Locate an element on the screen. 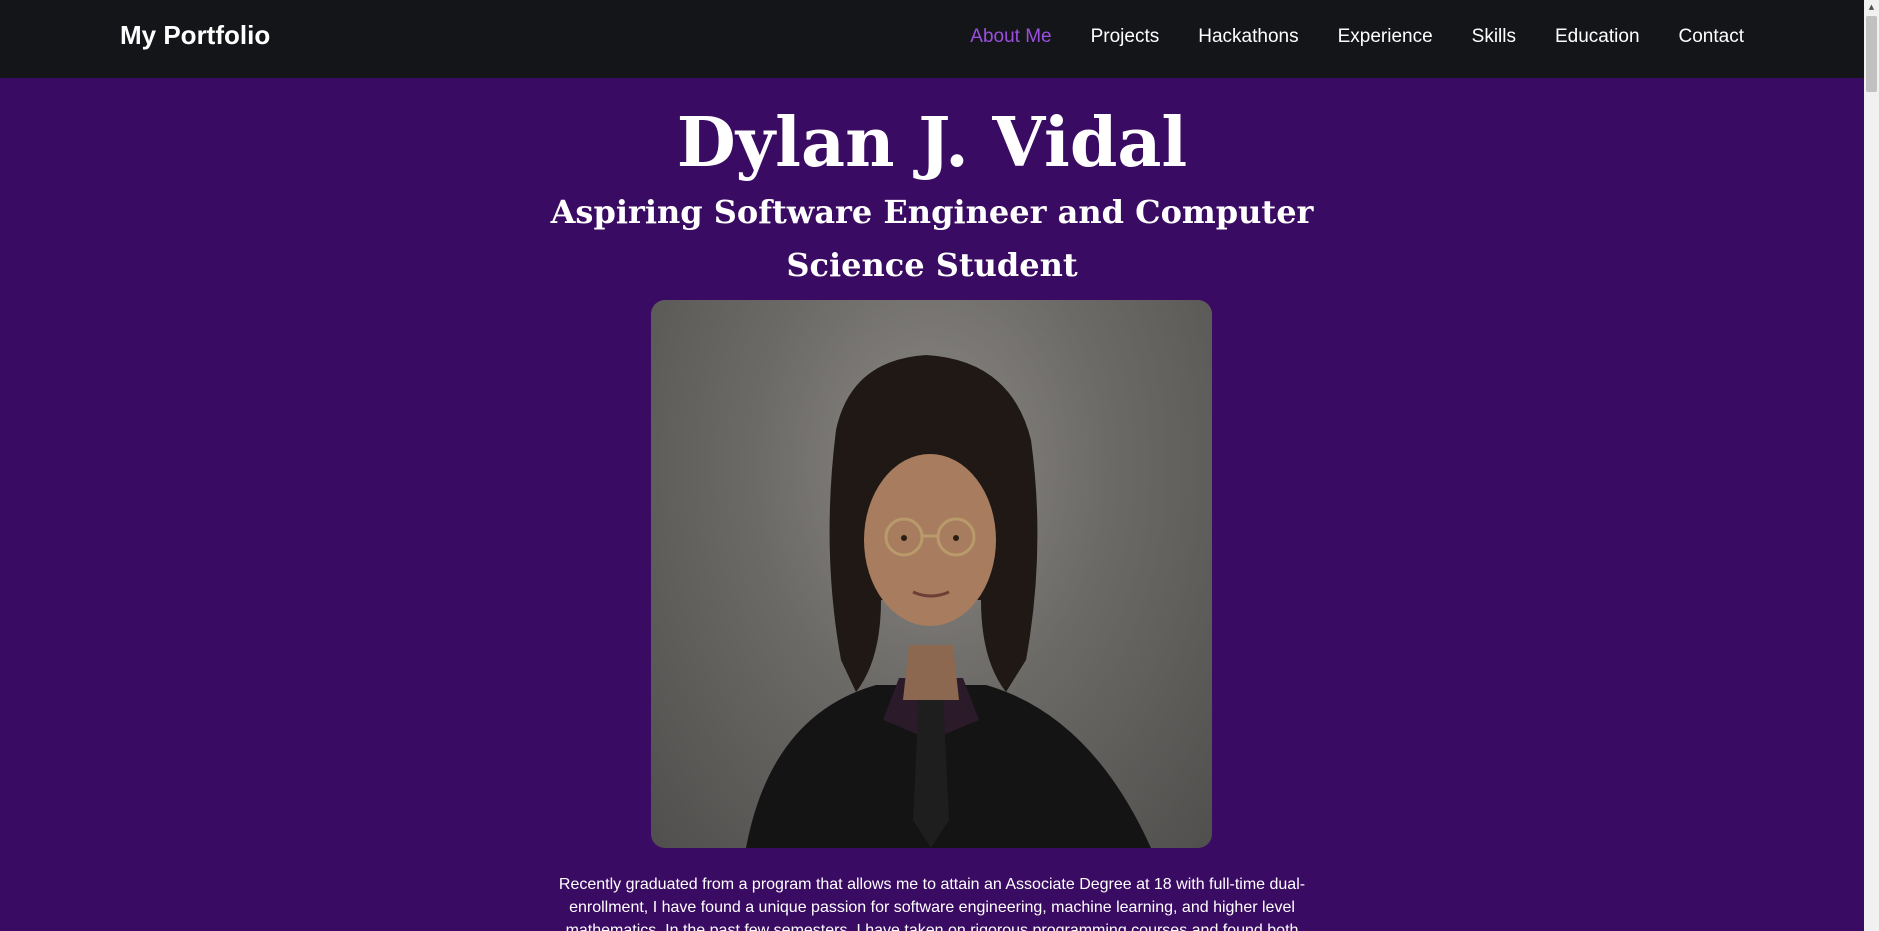 The image size is (1879, 931). brand-logo: My Portfolio is located at coordinates (195, 35).